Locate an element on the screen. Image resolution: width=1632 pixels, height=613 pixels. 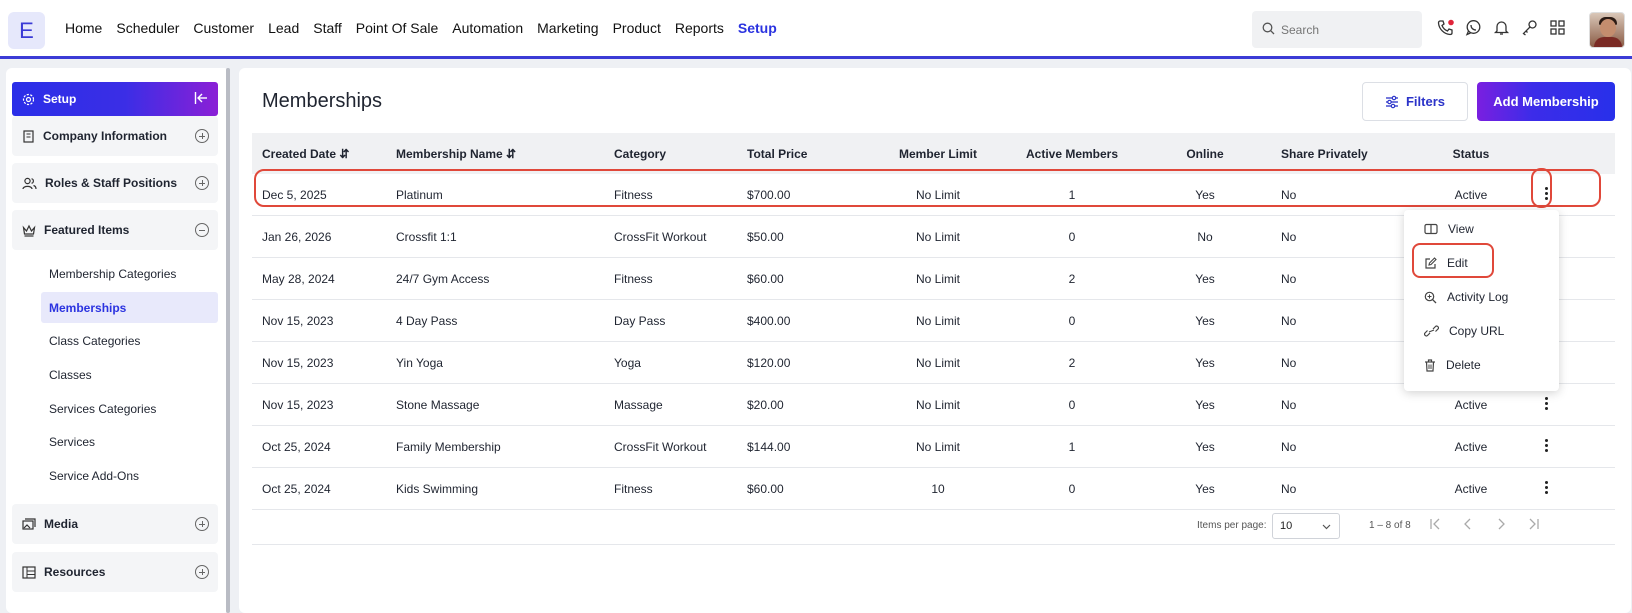
sidebar-item-services: Services is located at coordinates (72, 442).